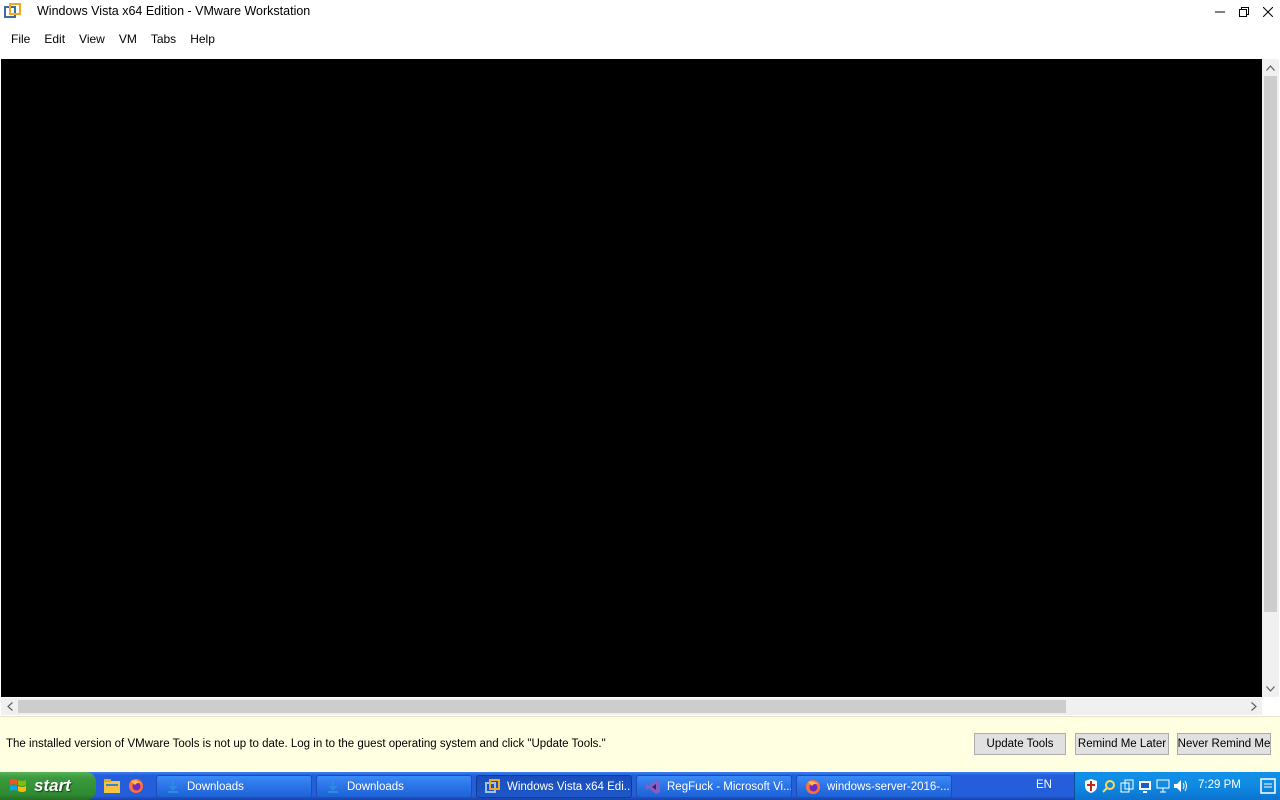 The width and height of the screenshot is (1280, 800). I want to click on vmware-icon, so click(493, 786).